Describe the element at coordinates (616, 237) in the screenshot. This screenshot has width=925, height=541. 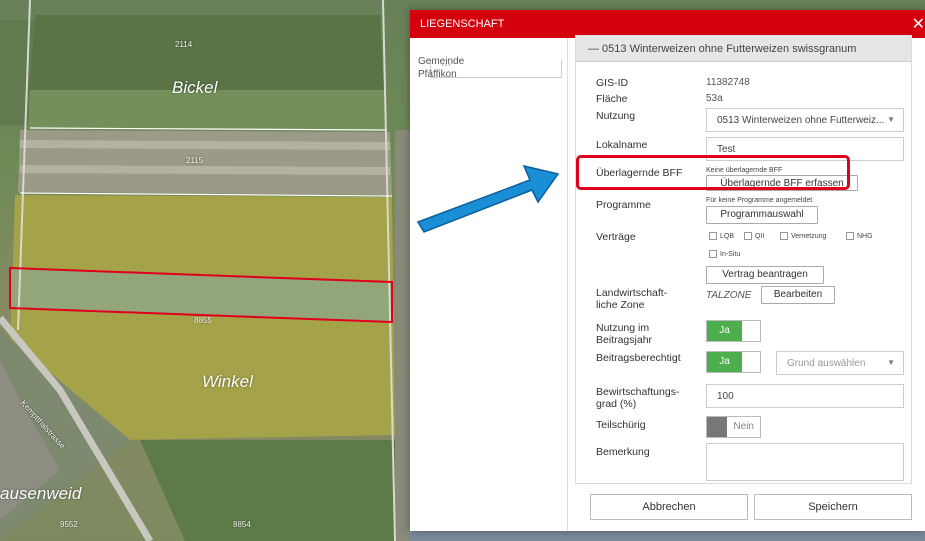
I see `vertraege-label: Verträge` at that location.